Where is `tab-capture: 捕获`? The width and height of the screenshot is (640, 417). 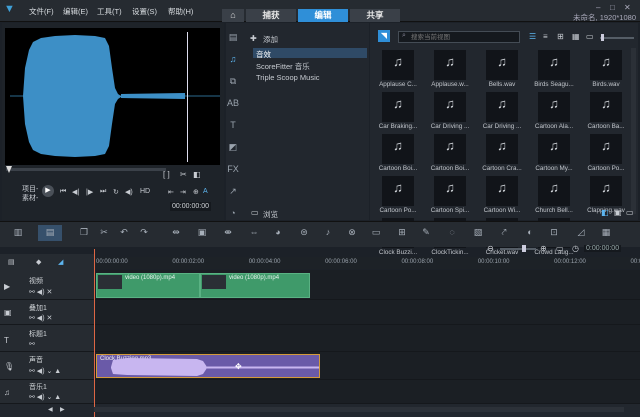
tab-capture: 捕获 is located at coordinates (271, 15).